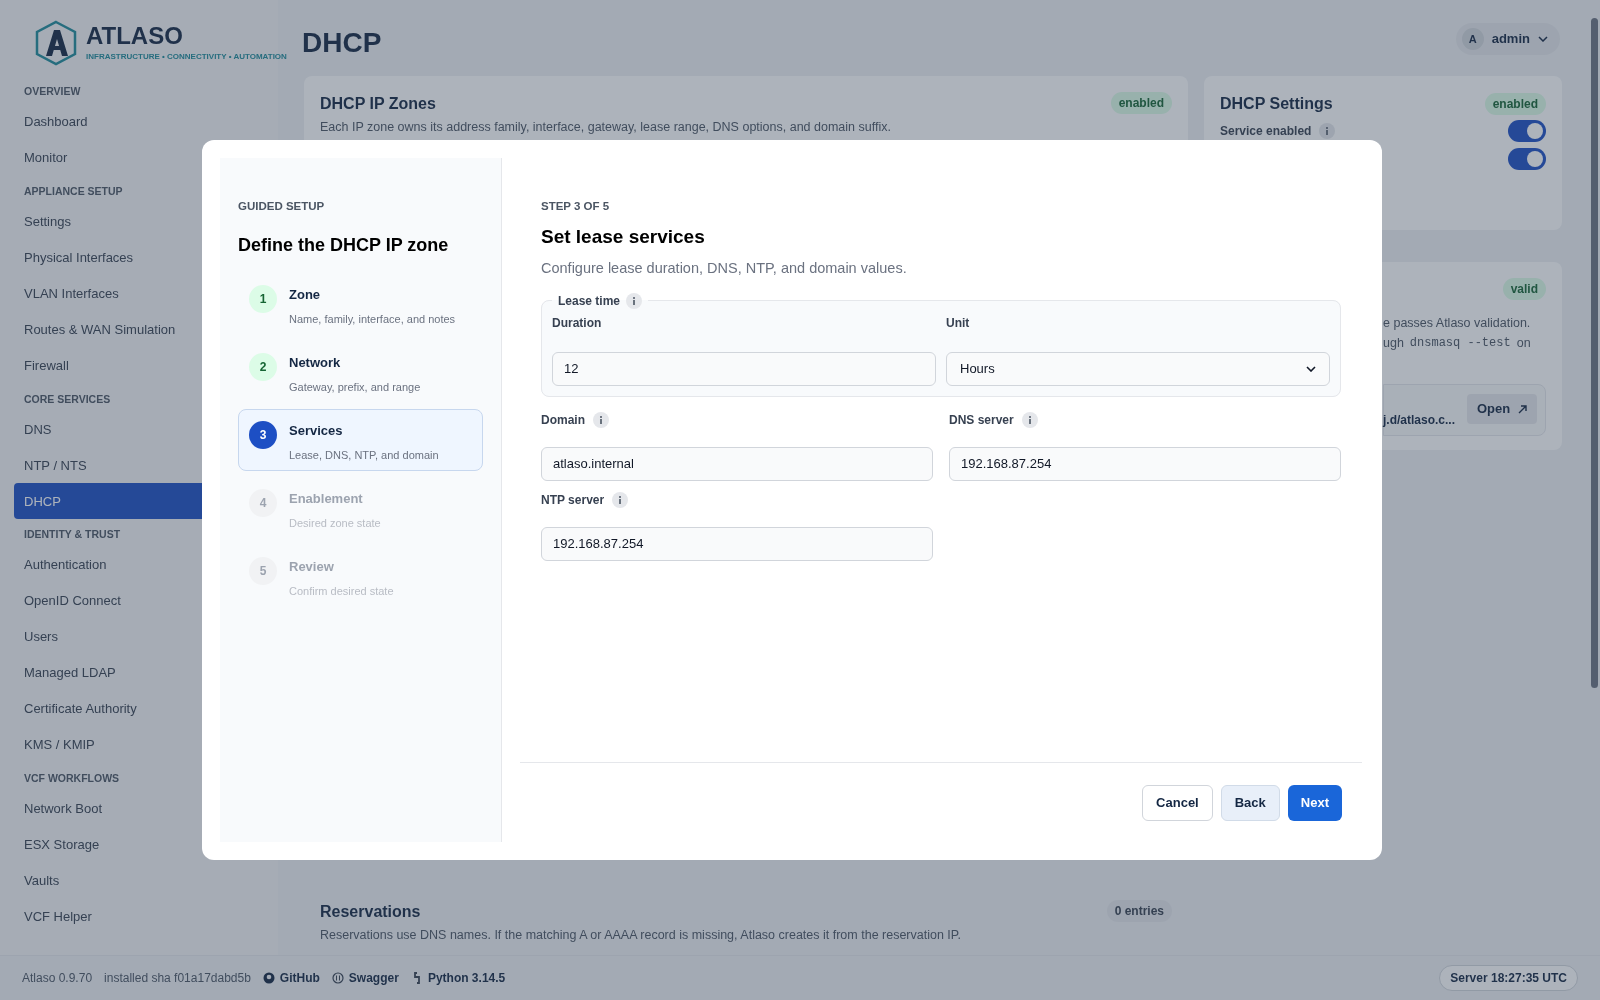 This screenshot has width=1600, height=1000. What do you see at coordinates (1177, 802) in the screenshot?
I see `dialog-button: Cancel` at bounding box center [1177, 802].